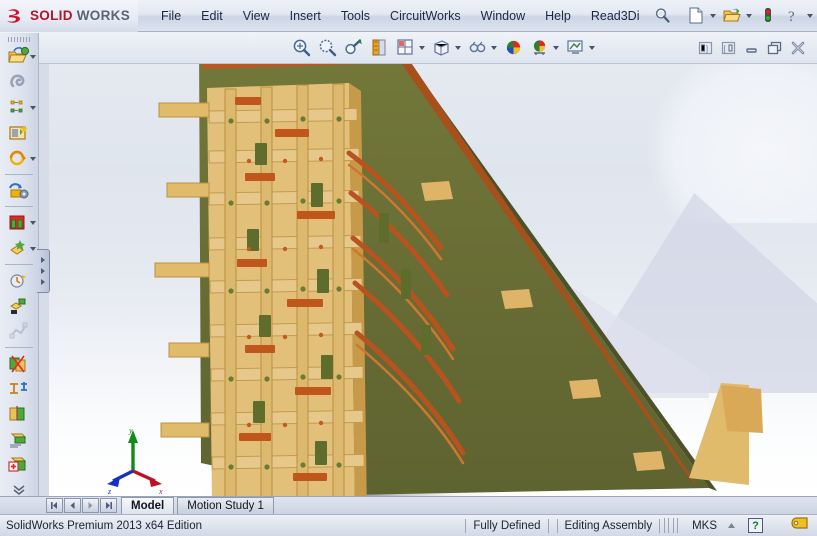 Image resolution: width=817 pixels, height=536 pixels. Describe the element at coordinates (19, 132) in the screenshot. I see `component-preview-icon` at that location.